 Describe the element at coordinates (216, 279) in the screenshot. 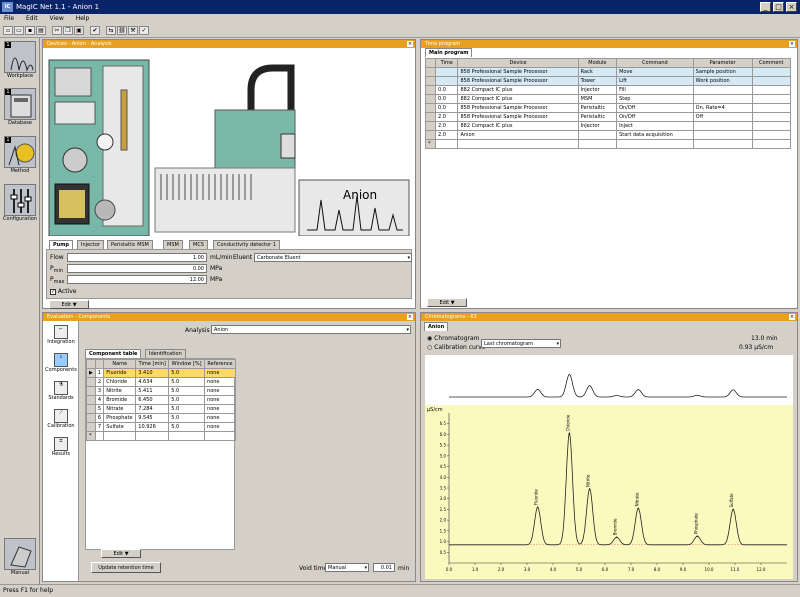

I see `pmax-unit: MPa` at that location.